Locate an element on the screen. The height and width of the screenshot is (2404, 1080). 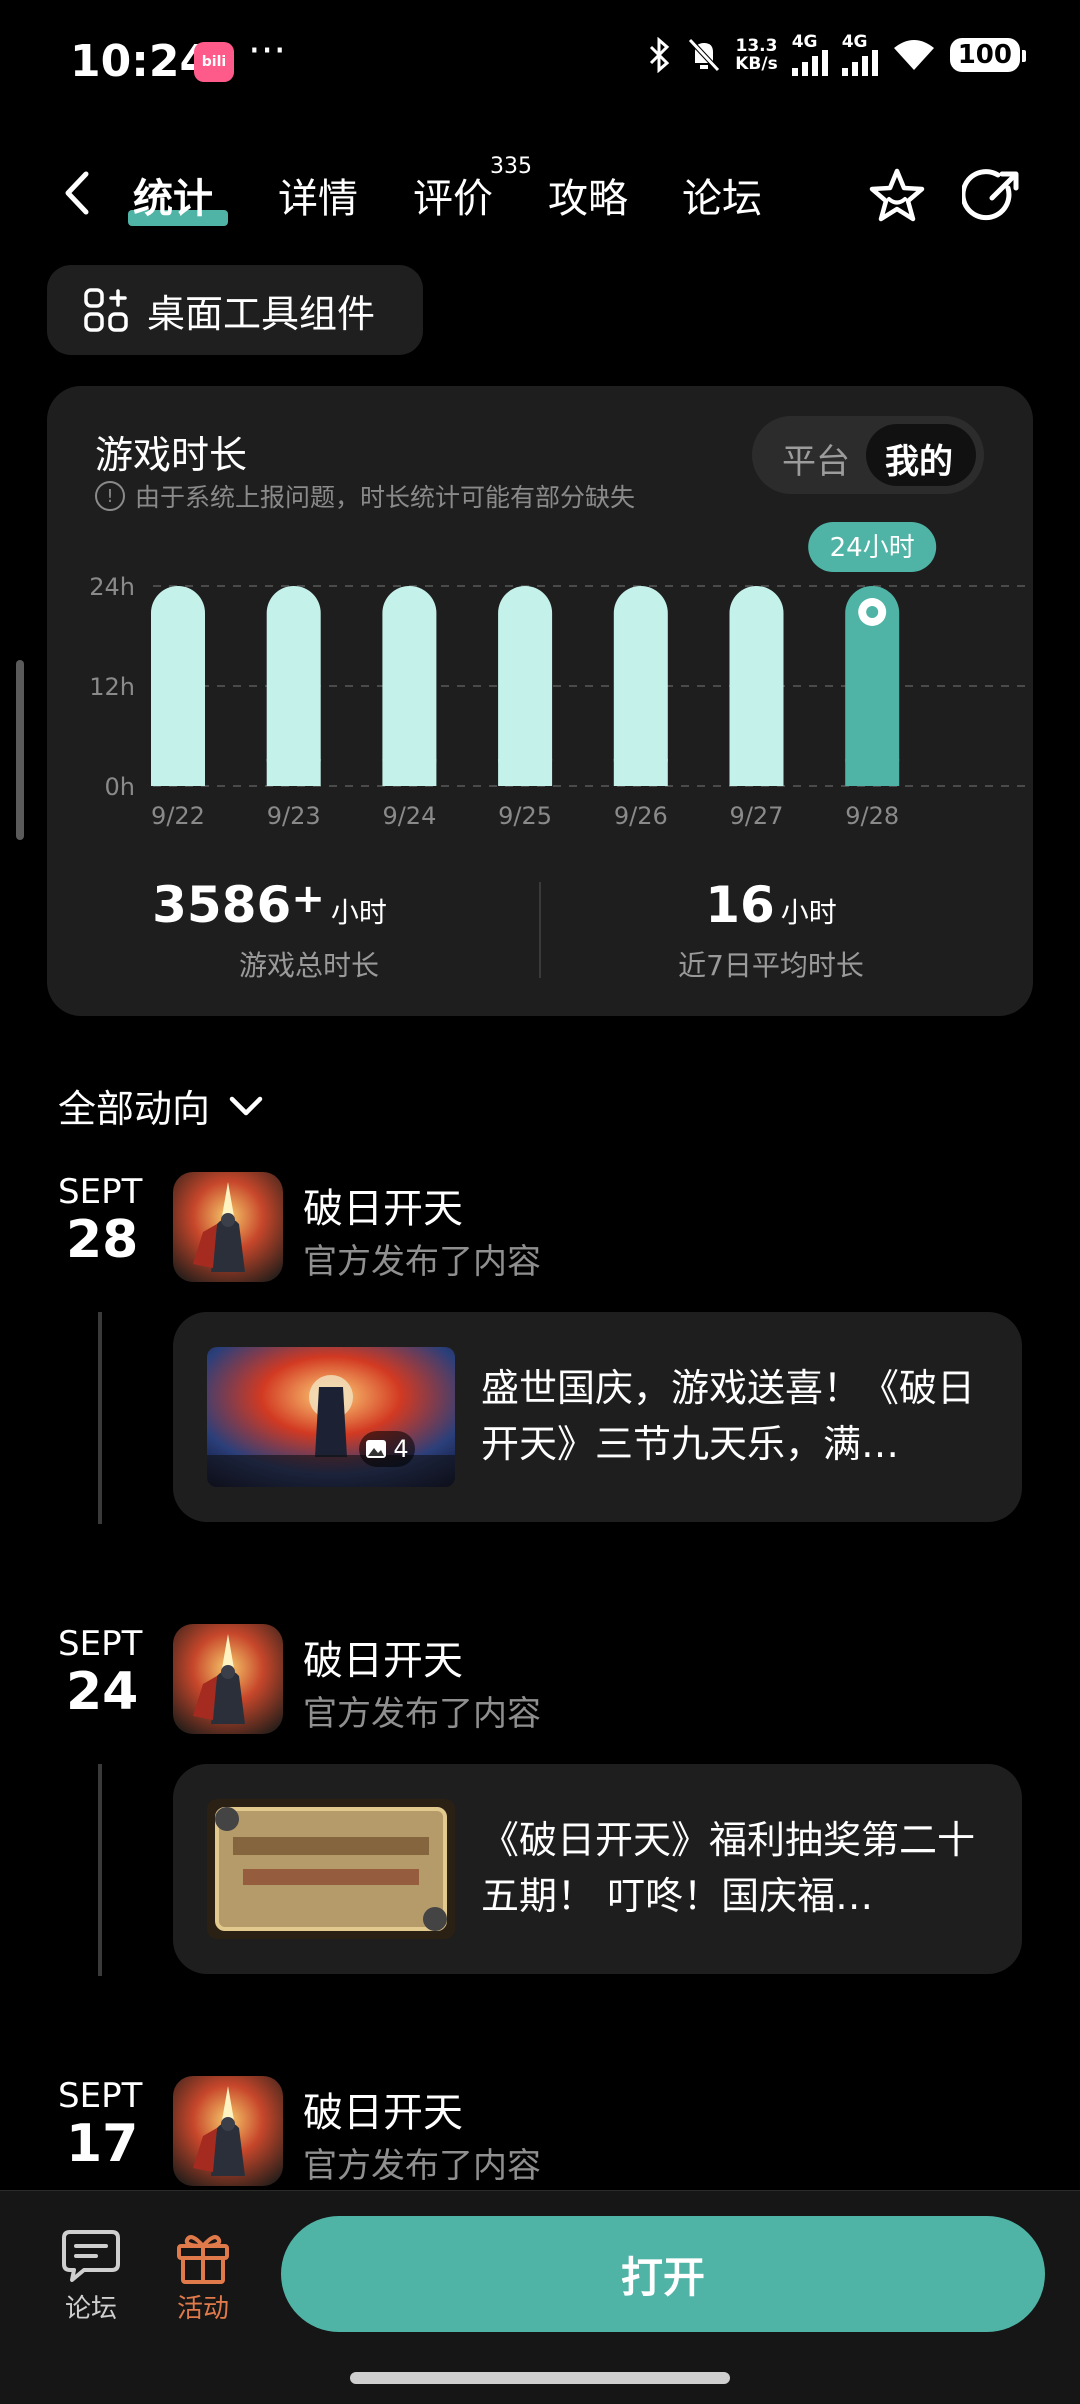
avg-playtime-value: 16 is located at coordinates (740, 905).